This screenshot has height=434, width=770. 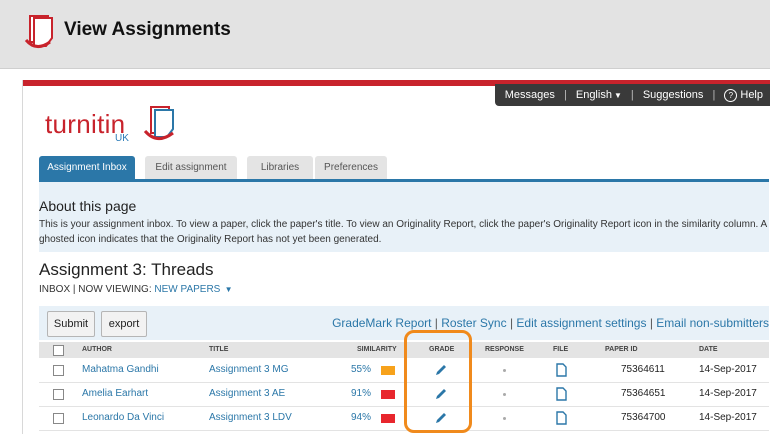 What do you see at coordinates (124, 324) in the screenshot?
I see `export-button: export` at bounding box center [124, 324].